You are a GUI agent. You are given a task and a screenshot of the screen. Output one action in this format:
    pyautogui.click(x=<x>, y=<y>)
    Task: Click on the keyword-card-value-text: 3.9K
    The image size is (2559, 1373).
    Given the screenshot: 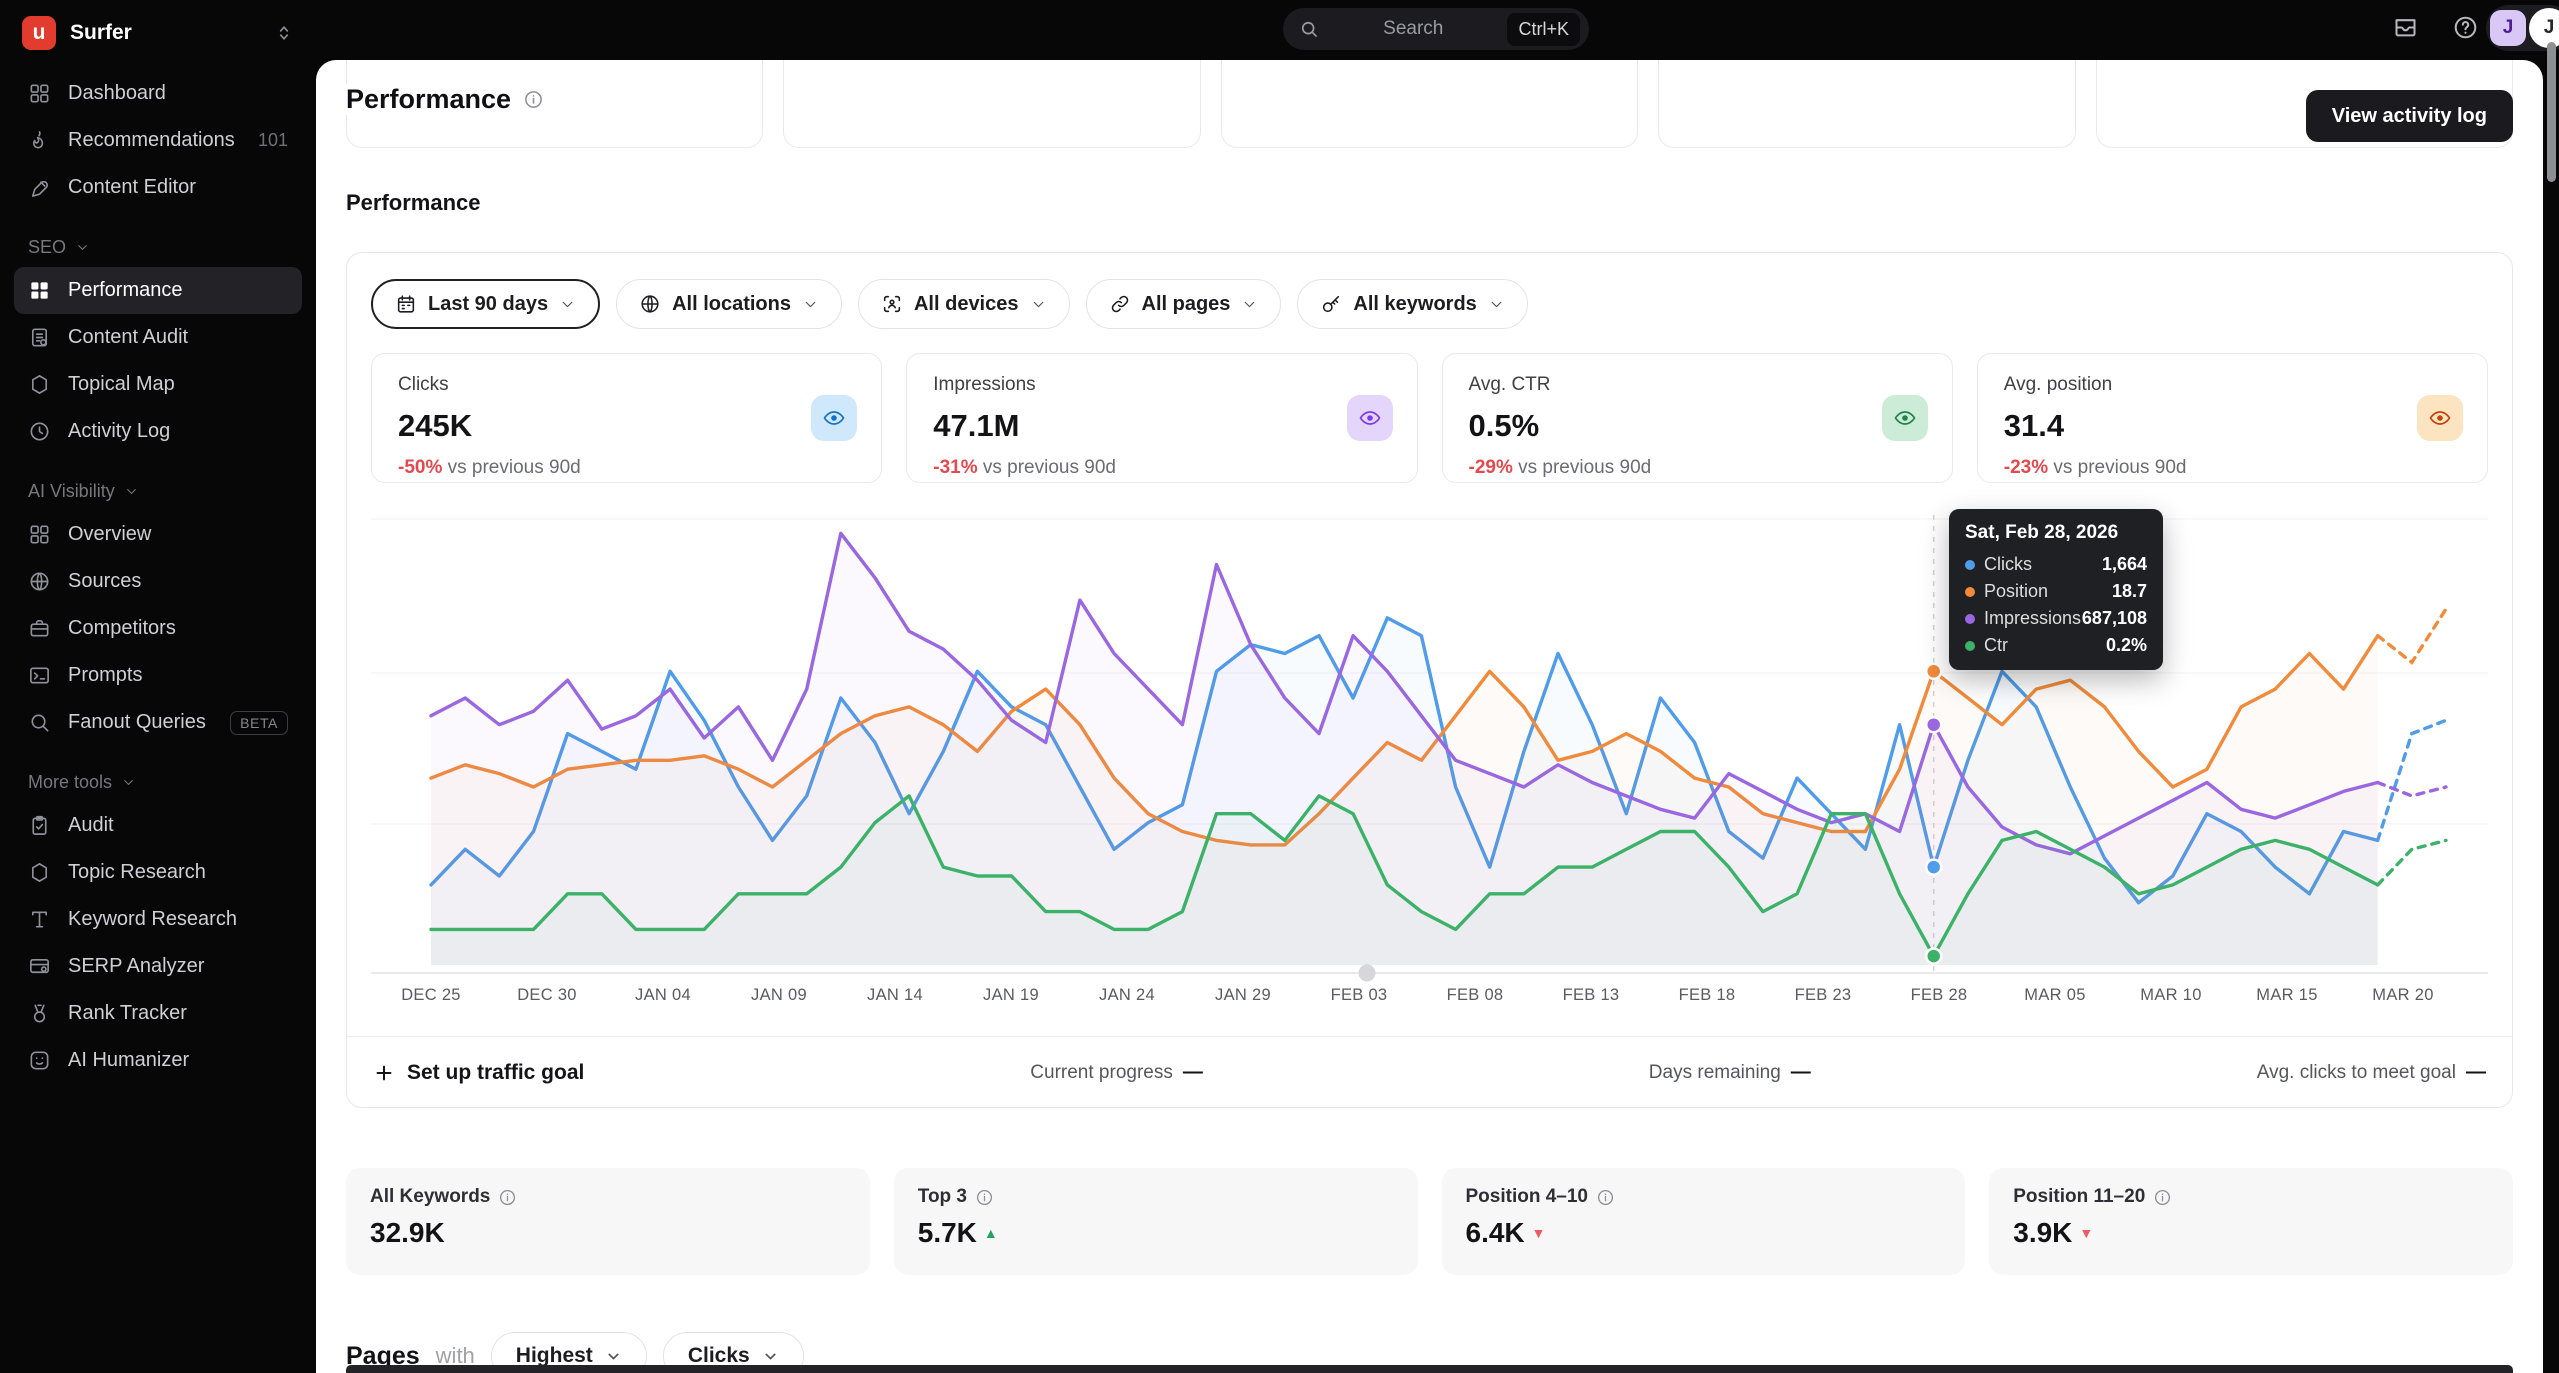 What is the action you would take?
    pyautogui.click(x=2043, y=1232)
    